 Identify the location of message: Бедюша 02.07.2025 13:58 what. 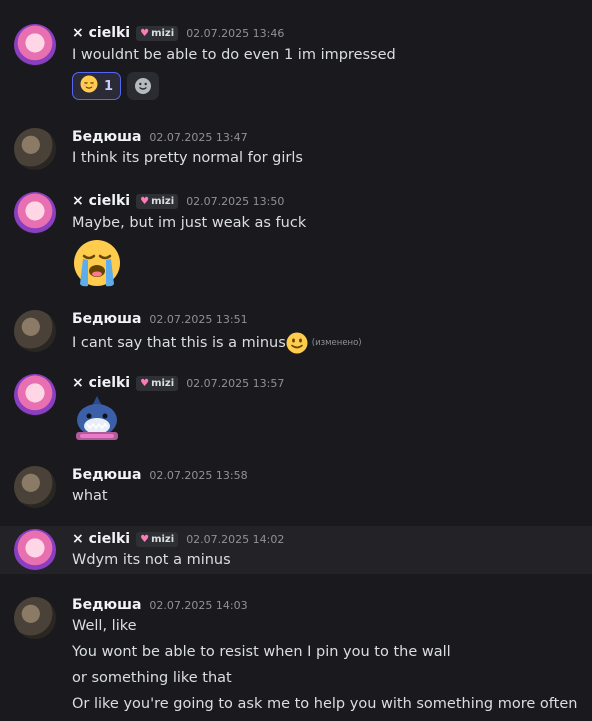
(296, 484).